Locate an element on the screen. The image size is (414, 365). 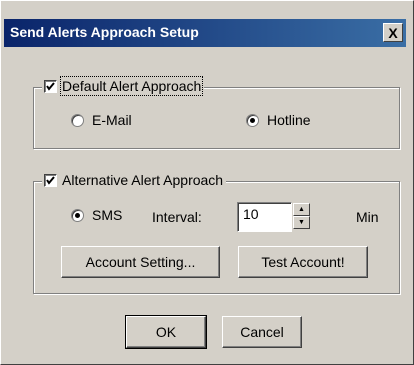
test-account-button: Test Account! is located at coordinates (303, 262).